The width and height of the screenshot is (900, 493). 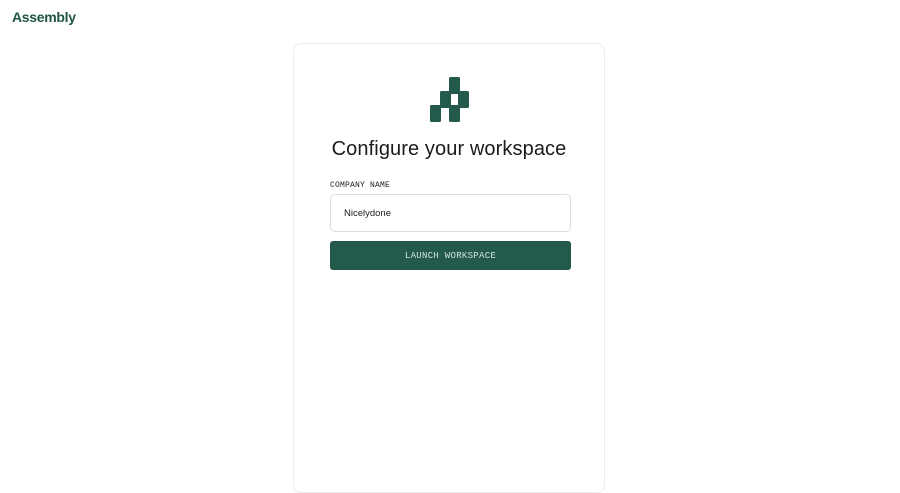 I want to click on assembly-logo-icon, so click(x=449, y=99).